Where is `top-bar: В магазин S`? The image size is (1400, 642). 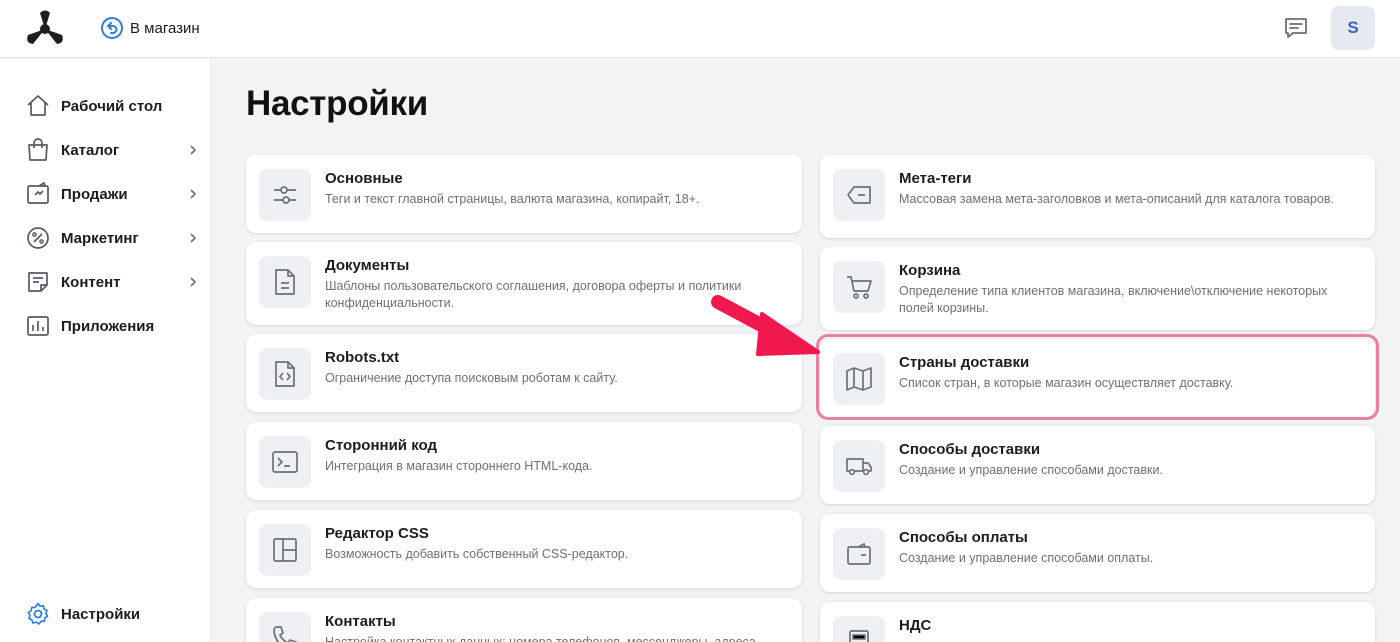 top-bar: В магазин S is located at coordinates (700, 29).